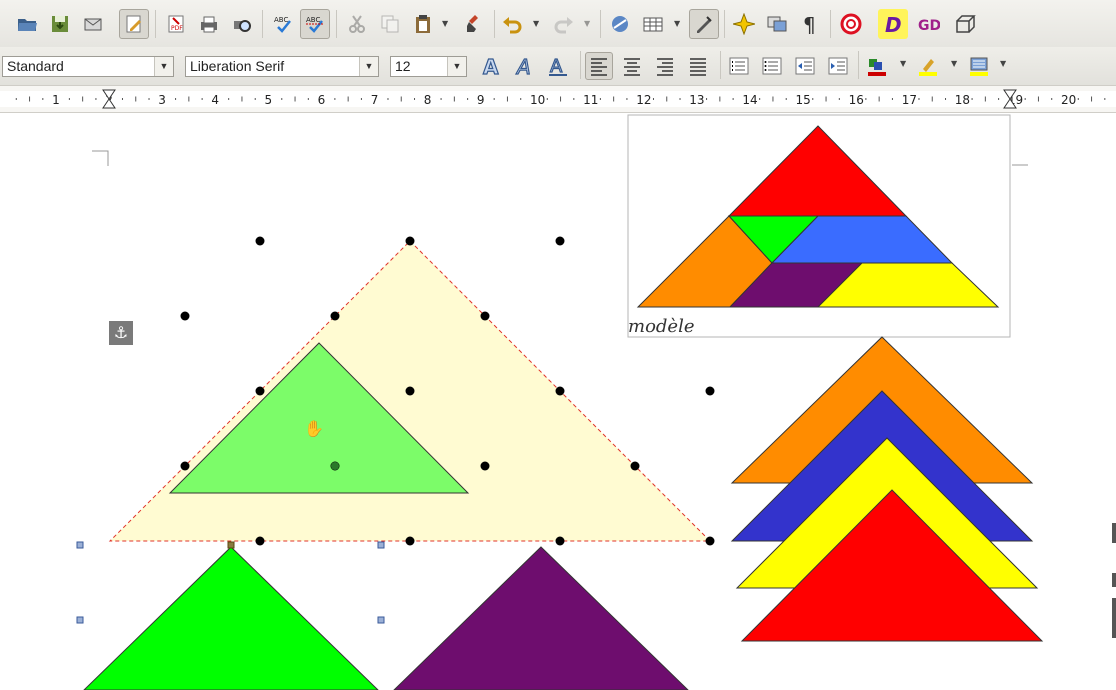  I want to click on font-color-icon, so click(877, 66).